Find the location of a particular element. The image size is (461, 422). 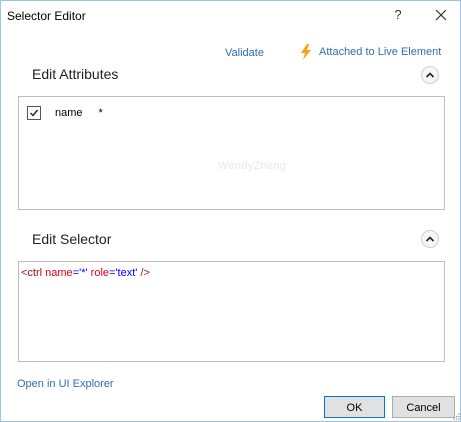

attribute-value: * is located at coordinates (101, 113).